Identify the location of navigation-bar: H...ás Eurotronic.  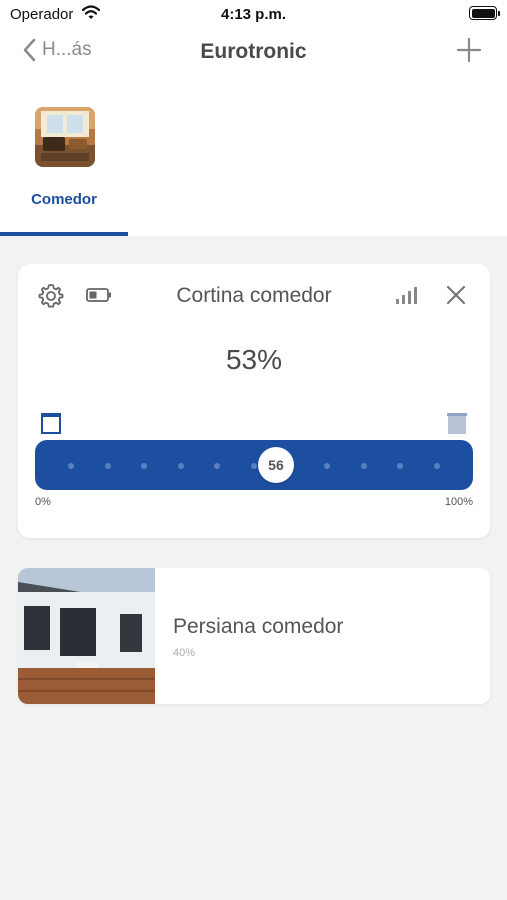
(253, 53).